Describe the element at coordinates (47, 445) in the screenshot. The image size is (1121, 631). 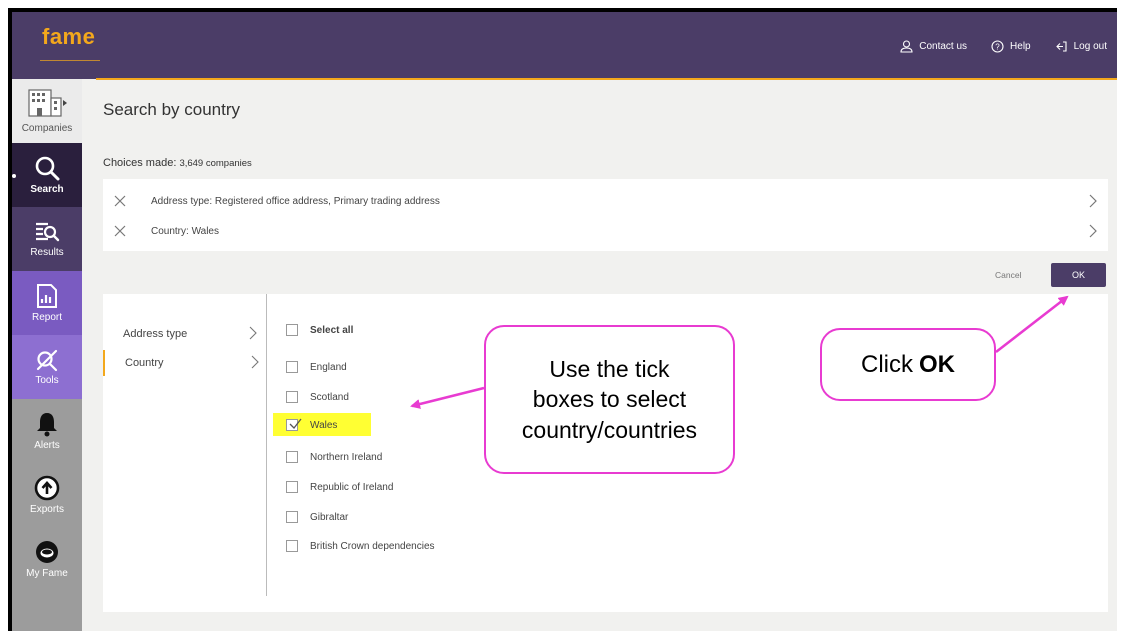
I see `sidebar-item-label: Alerts` at that location.